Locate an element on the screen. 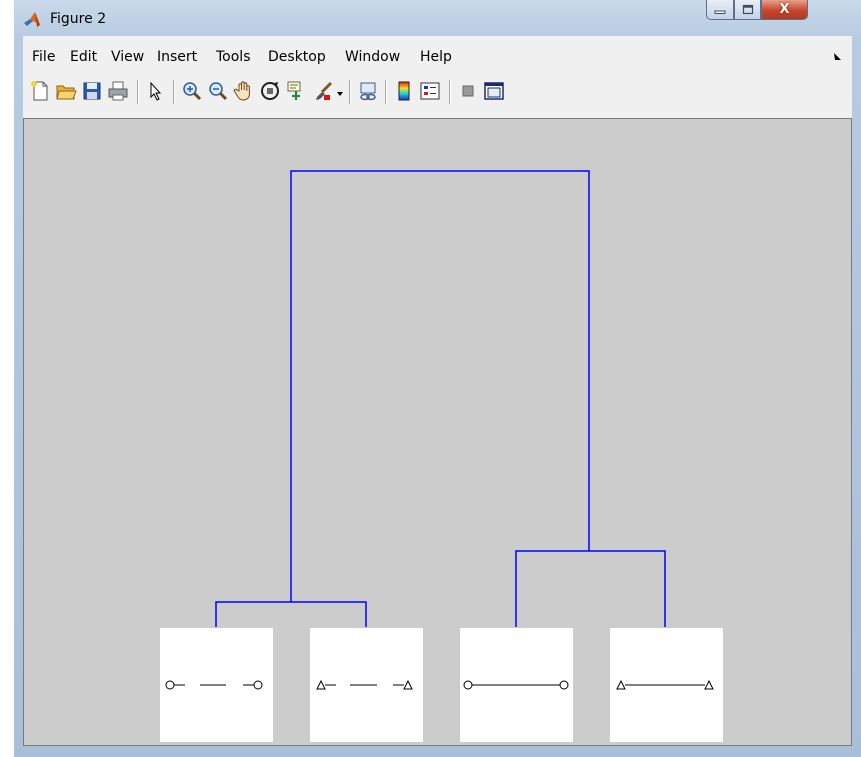  dock-arrow-icon is located at coordinates (837, 56).